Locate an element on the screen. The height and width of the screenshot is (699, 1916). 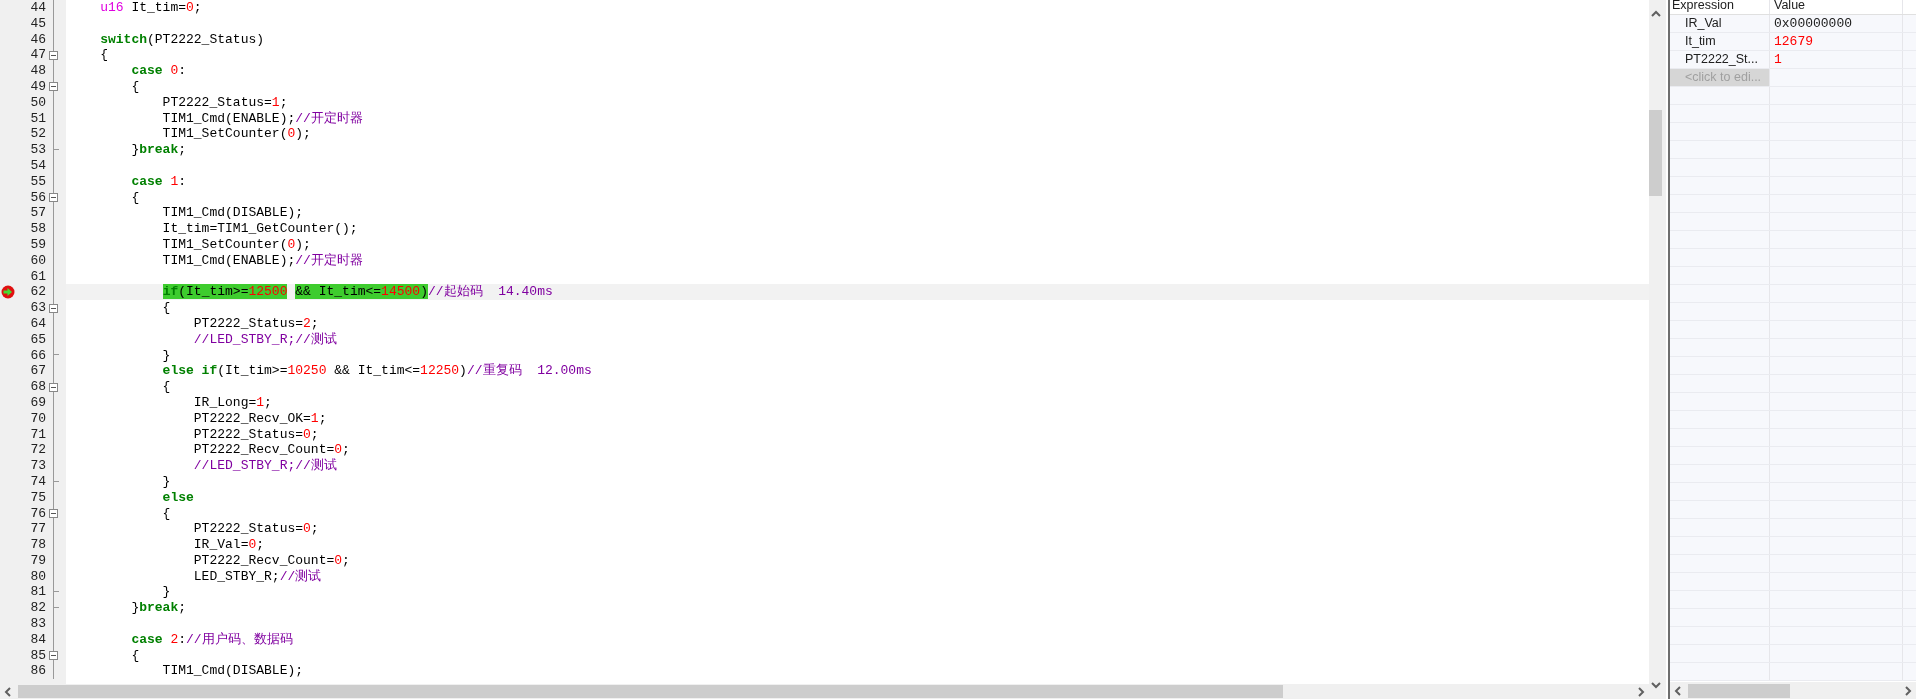
line-number: 82 is located at coordinates (37, 608).